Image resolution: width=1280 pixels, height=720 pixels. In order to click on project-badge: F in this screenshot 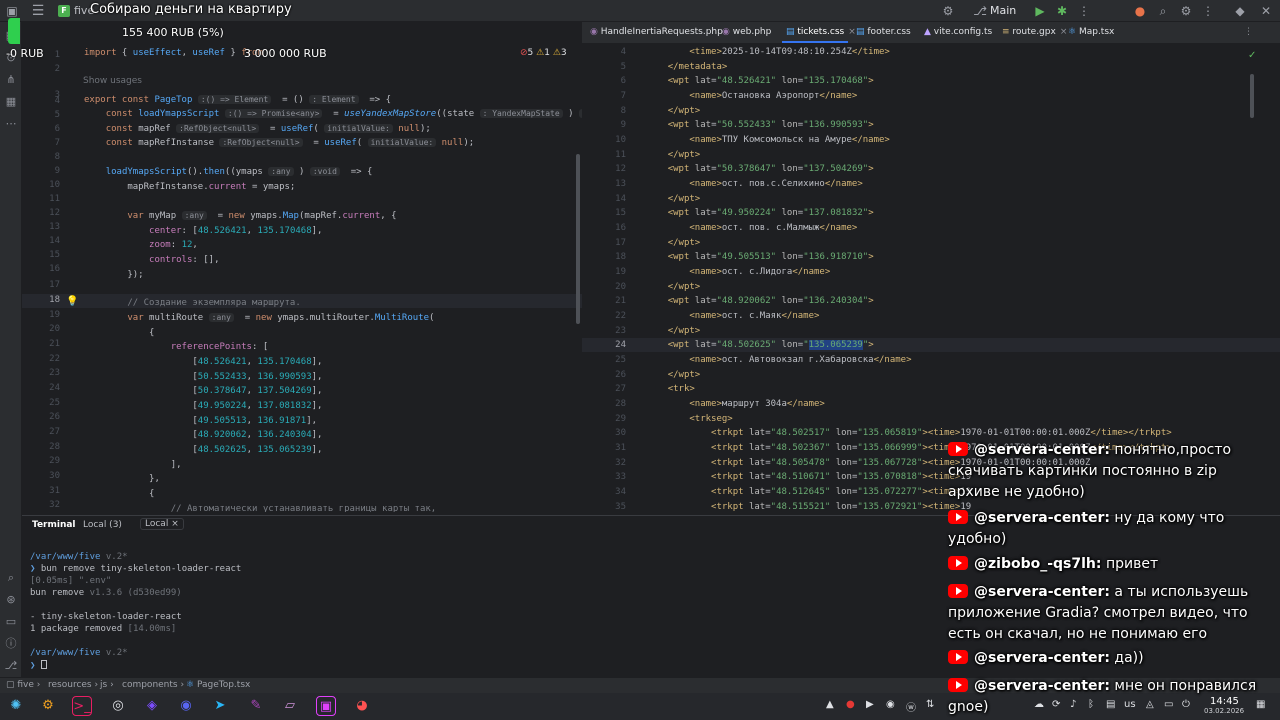, I will do `click(64, 11)`.